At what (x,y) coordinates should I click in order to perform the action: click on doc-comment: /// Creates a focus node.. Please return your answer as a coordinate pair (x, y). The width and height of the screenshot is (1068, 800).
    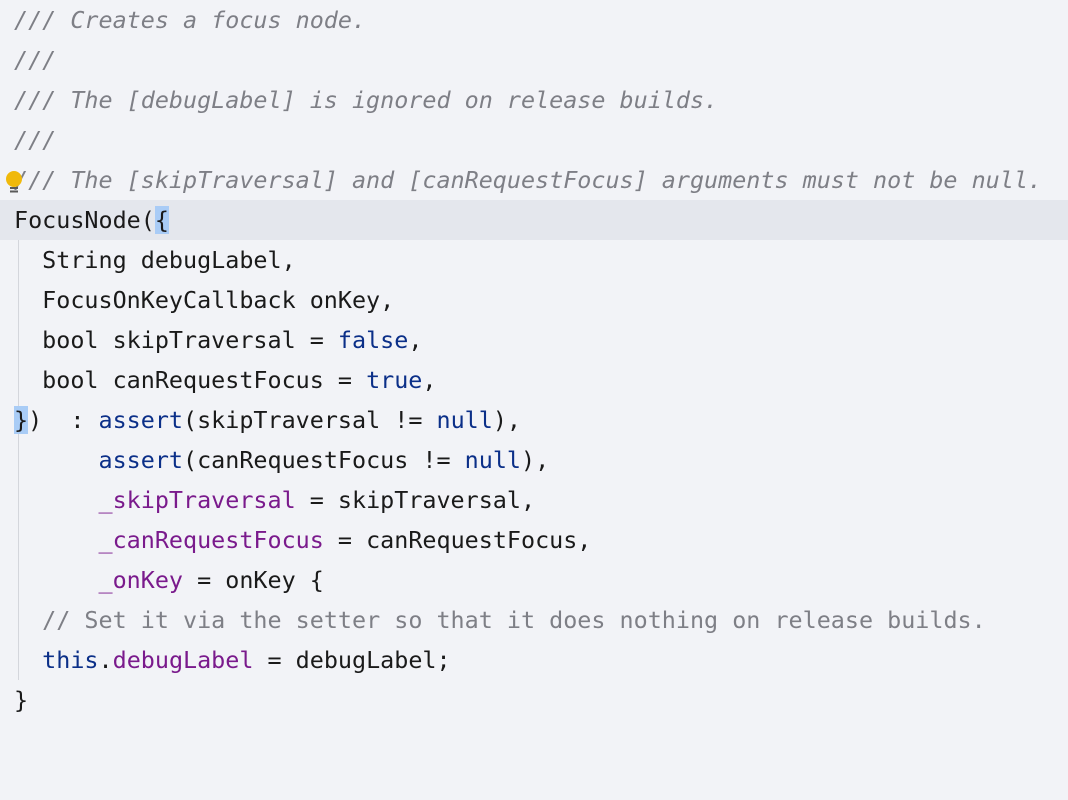
    Looking at the image, I should click on (190, 20).